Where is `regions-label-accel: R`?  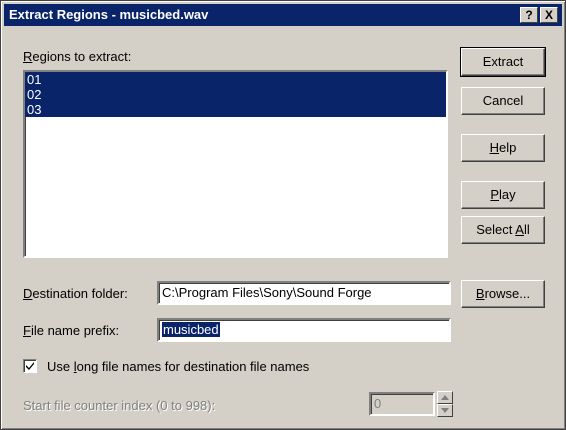
regions-label-accel: R is located at coordinates (28, 56).